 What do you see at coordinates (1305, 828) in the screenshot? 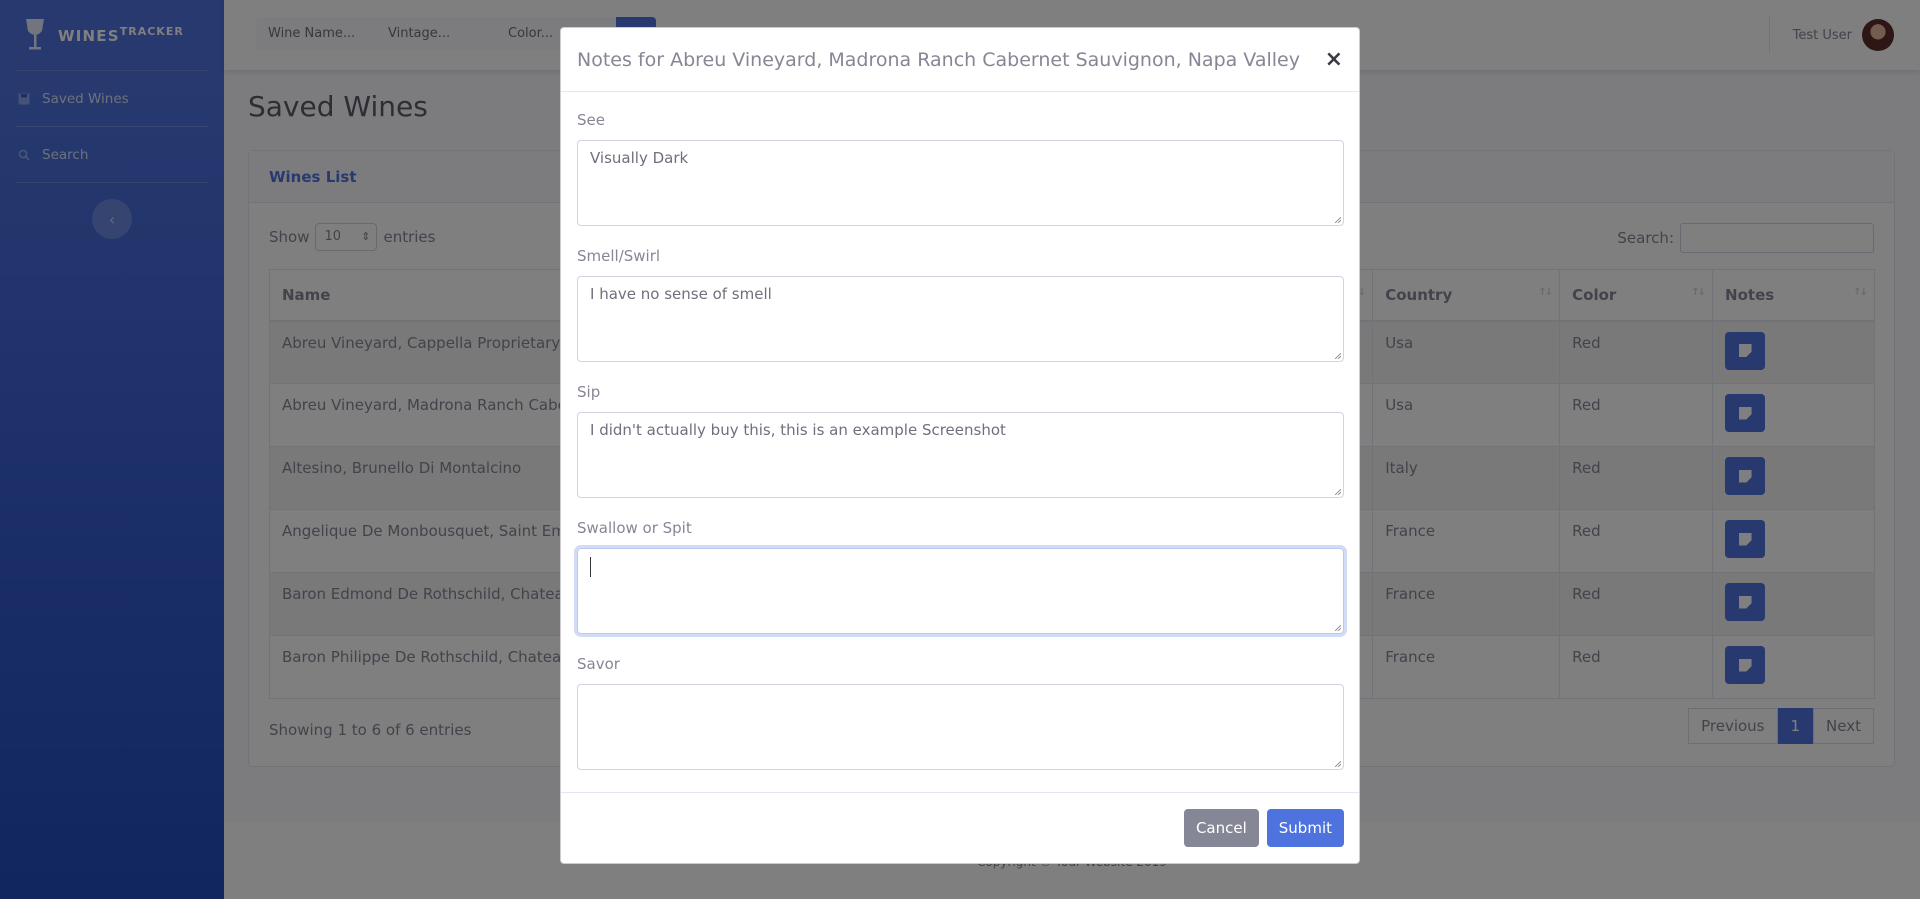
I see `submit-button: Submit` at bounding box center [1305, 828].